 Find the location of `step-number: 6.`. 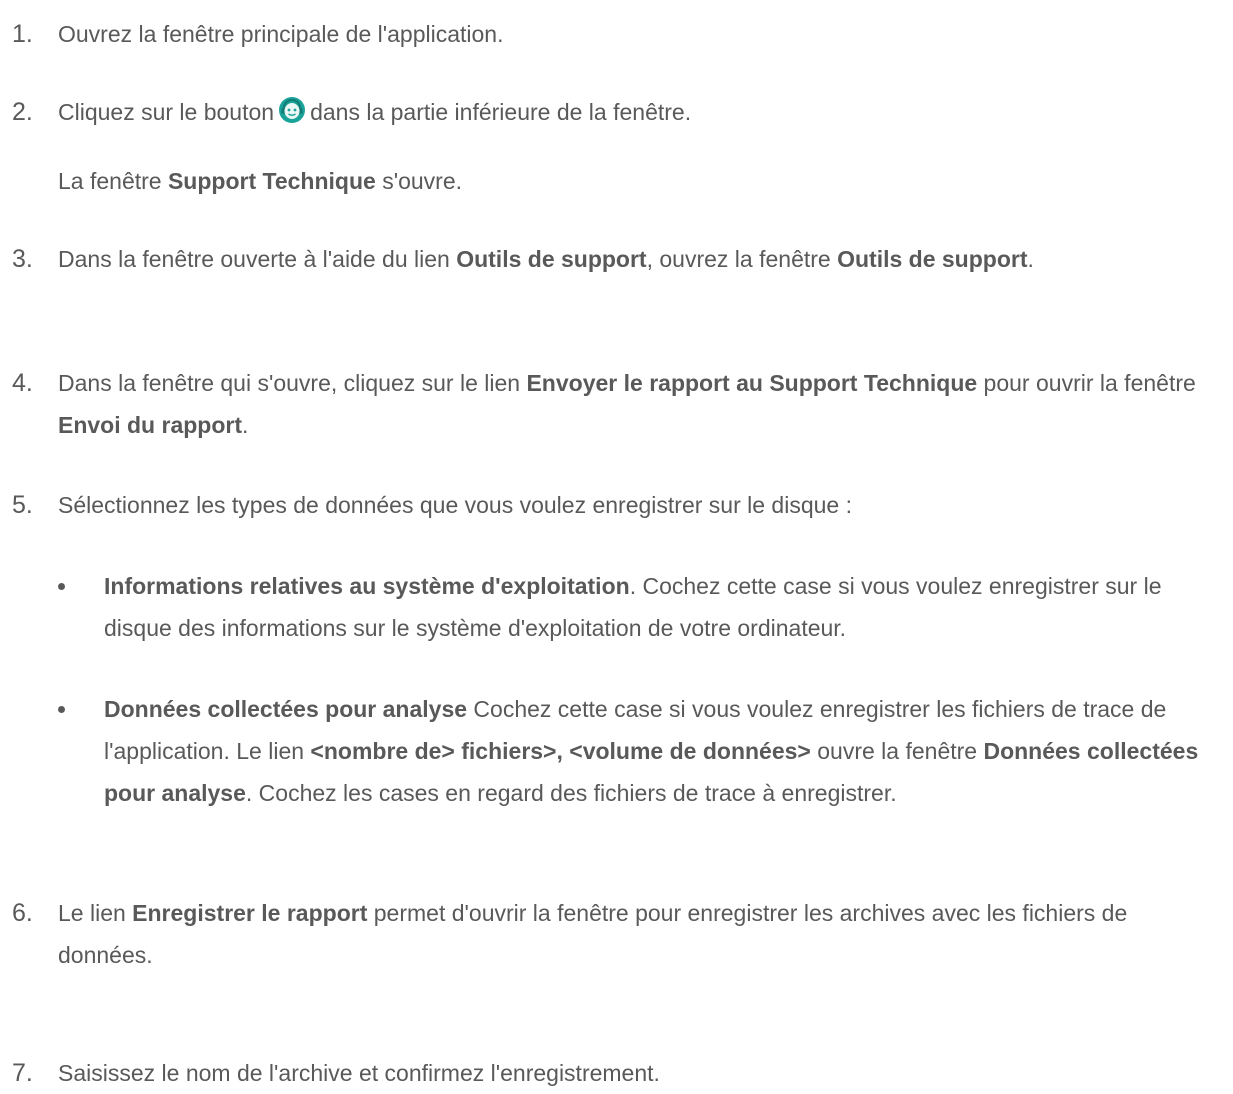

step-number: 6. is located at coordinates (22, 913).